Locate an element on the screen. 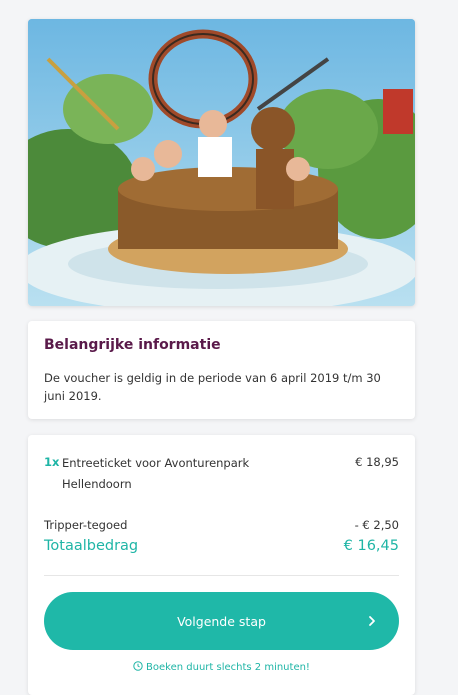 The image size is (458, 695). item-quantity: 1x is located at coordinates (52, 462).